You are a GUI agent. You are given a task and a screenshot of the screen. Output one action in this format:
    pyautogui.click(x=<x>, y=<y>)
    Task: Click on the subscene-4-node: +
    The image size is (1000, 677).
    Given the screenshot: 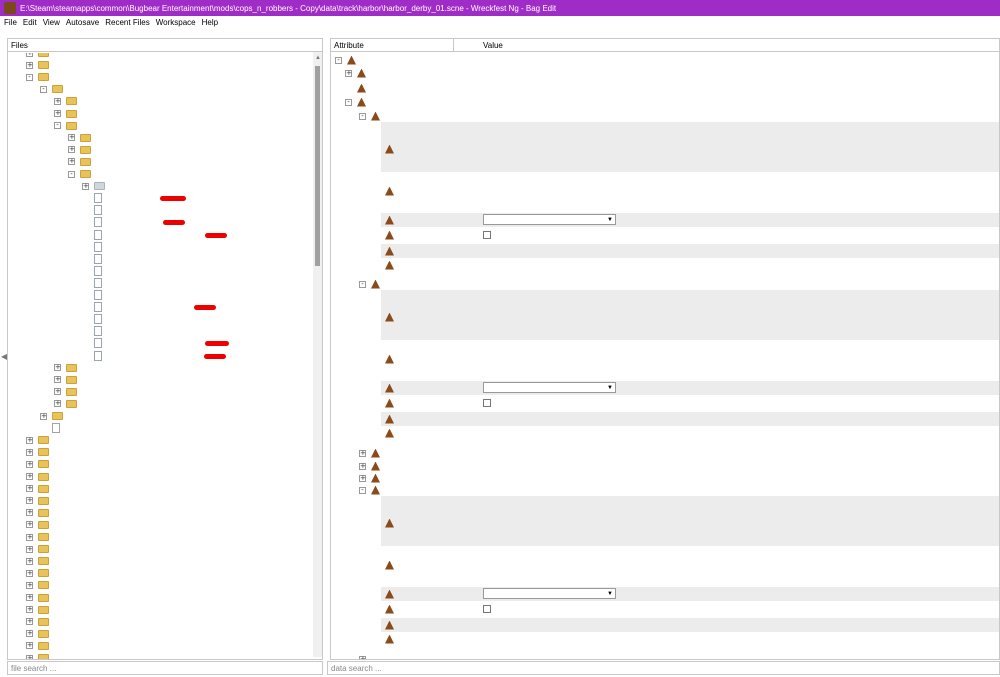 What is the action you would take?
    pyautogui.click(x=372, y=478)
    